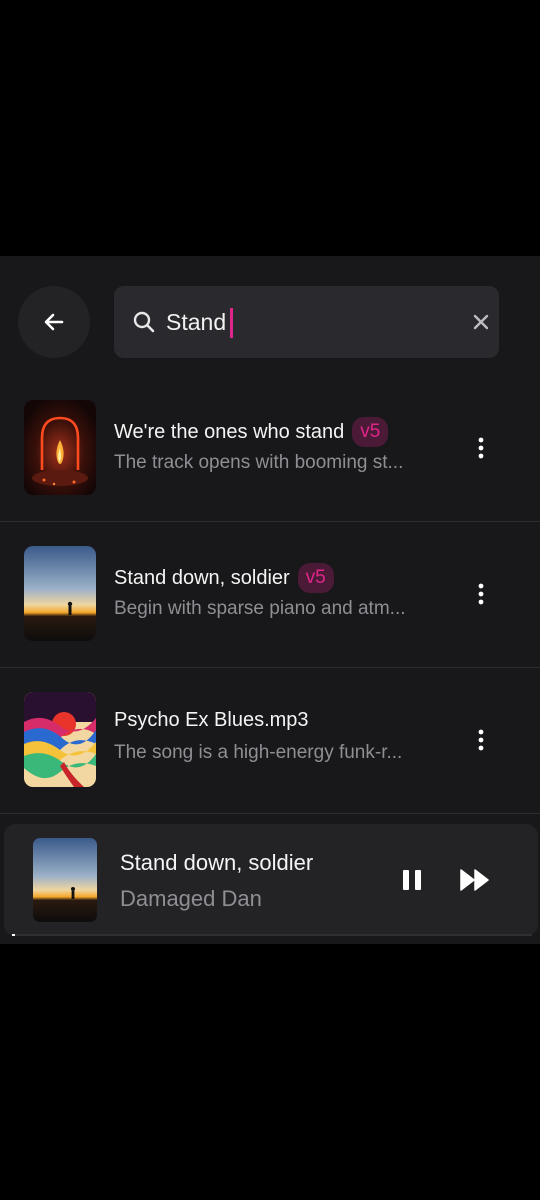  I want to click on arrow-left-icon, so click(54, 322).